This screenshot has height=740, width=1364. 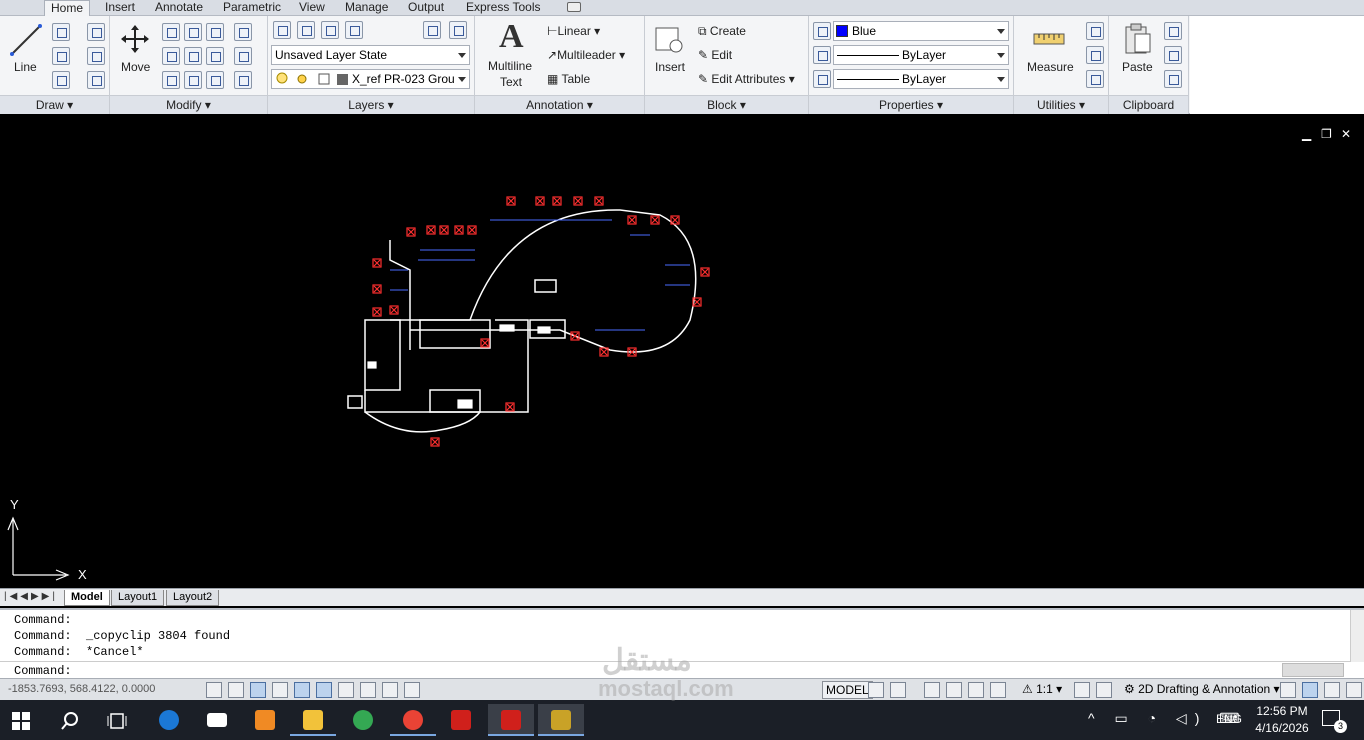 What do you see at coordinates (243, 32) in the screenshot?
I see `erase-icon` at bounding box center [243, 32].